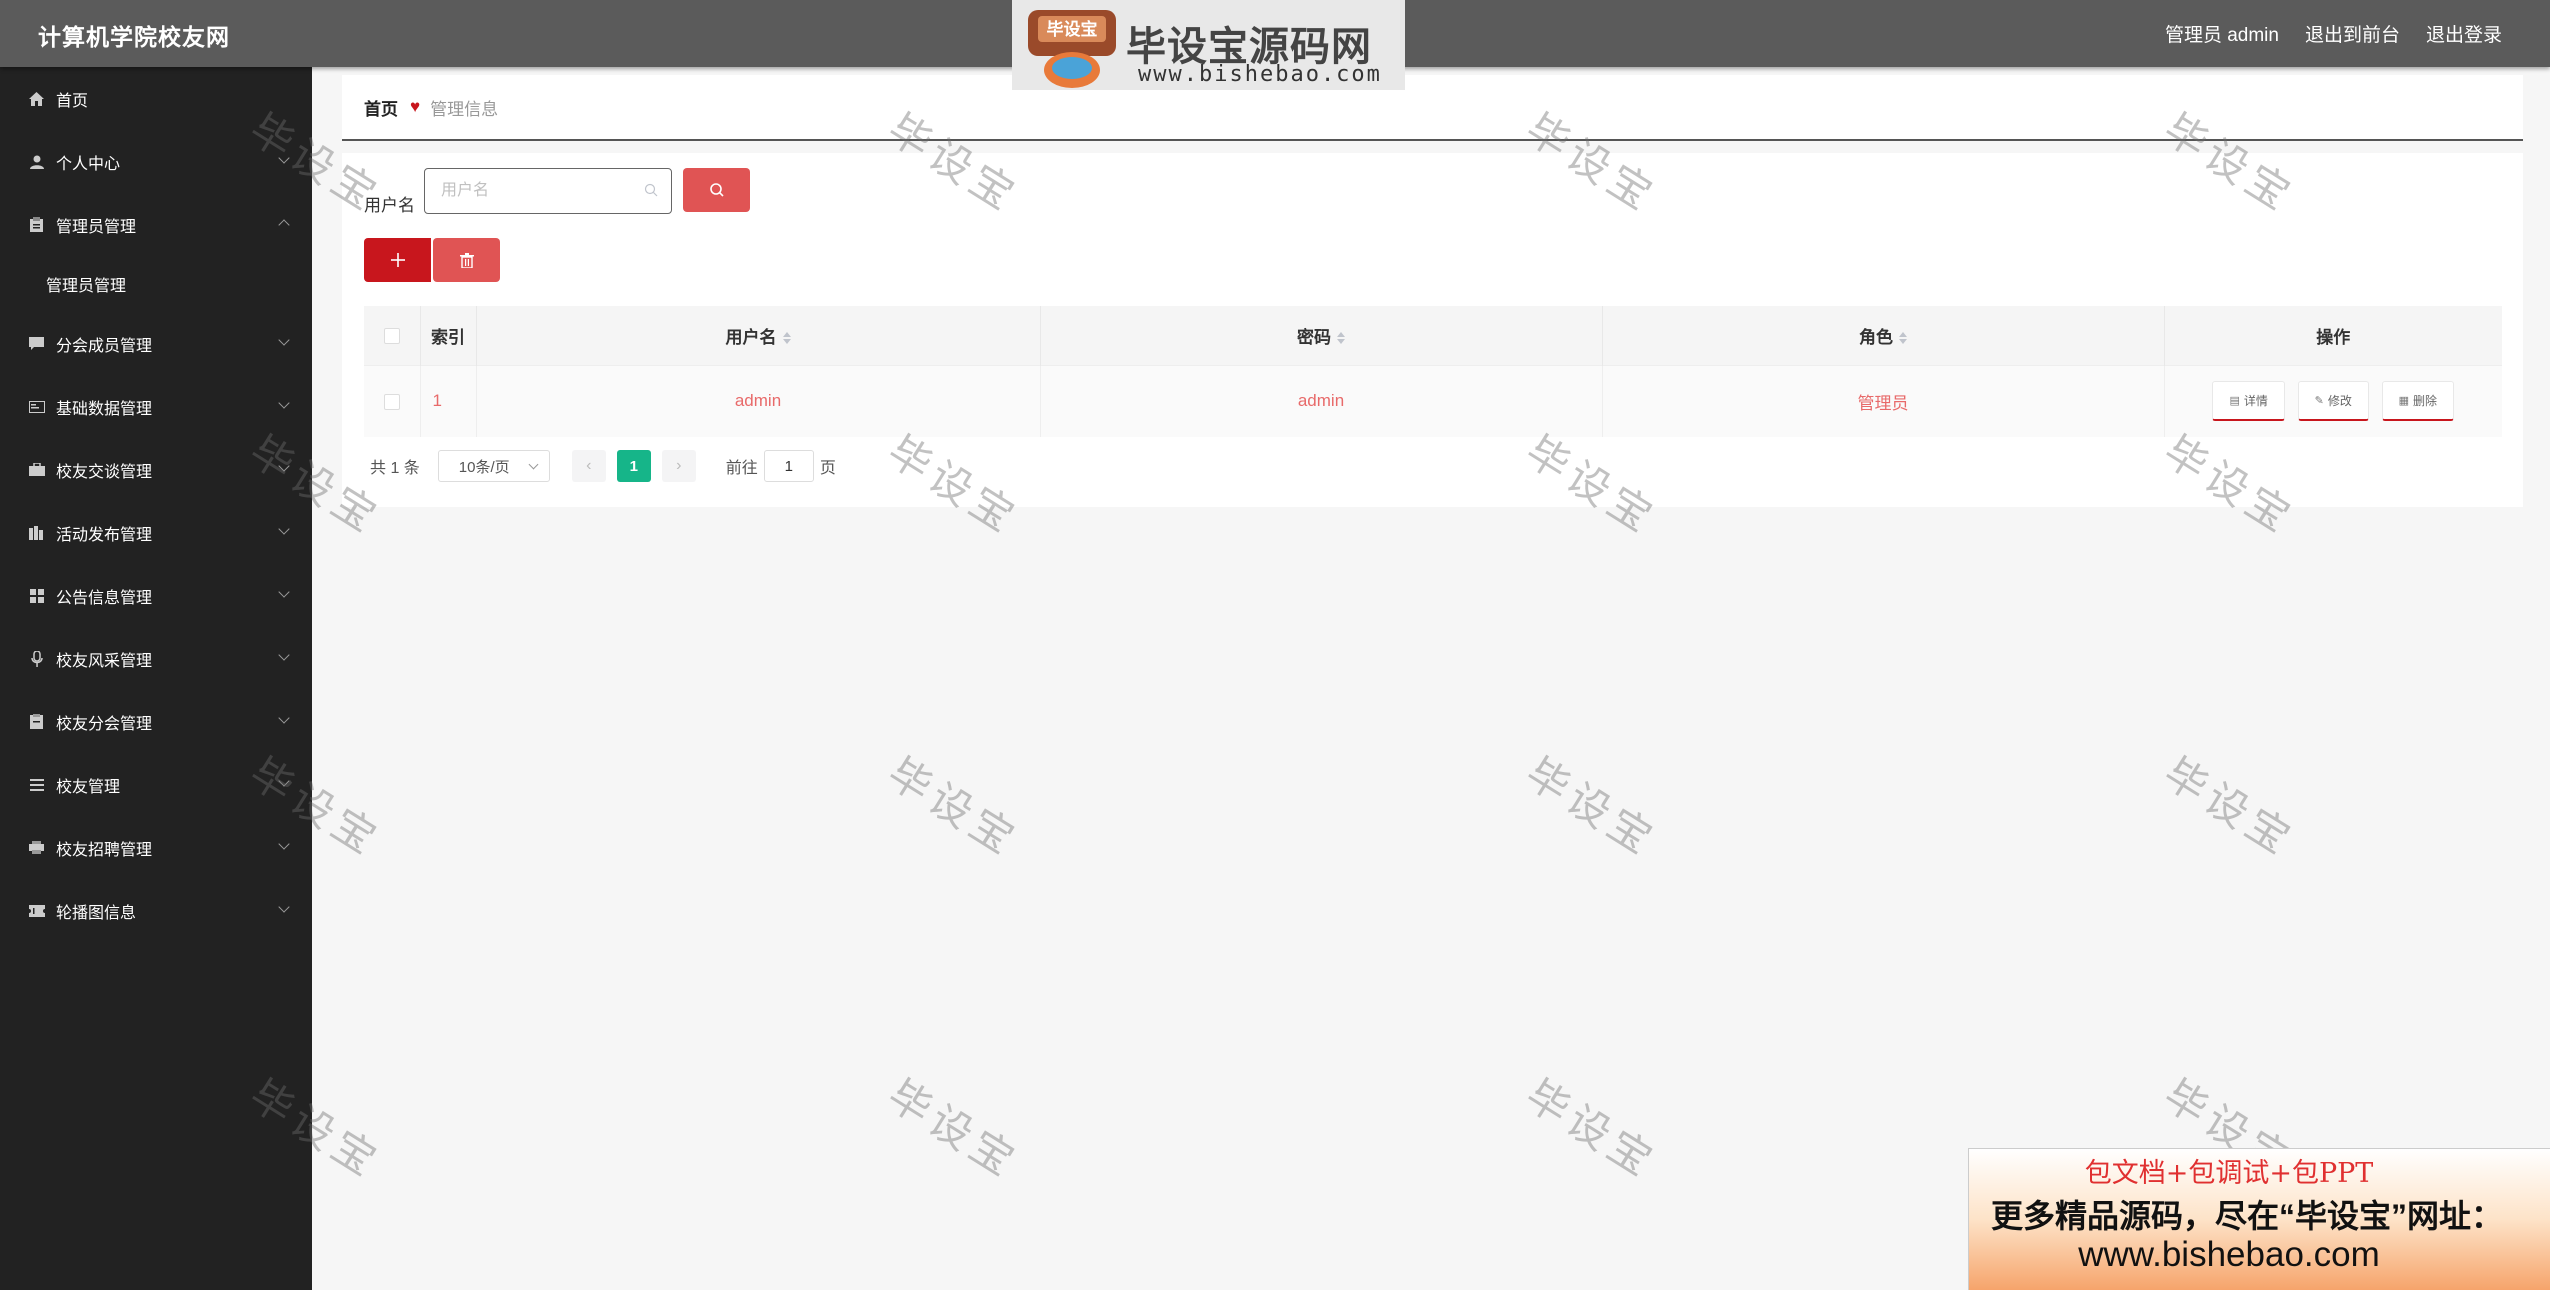  What do you see at coordinates (758, 400) in the screenshot?
I see `cell-username: admin` at bounding box center [758, 400].